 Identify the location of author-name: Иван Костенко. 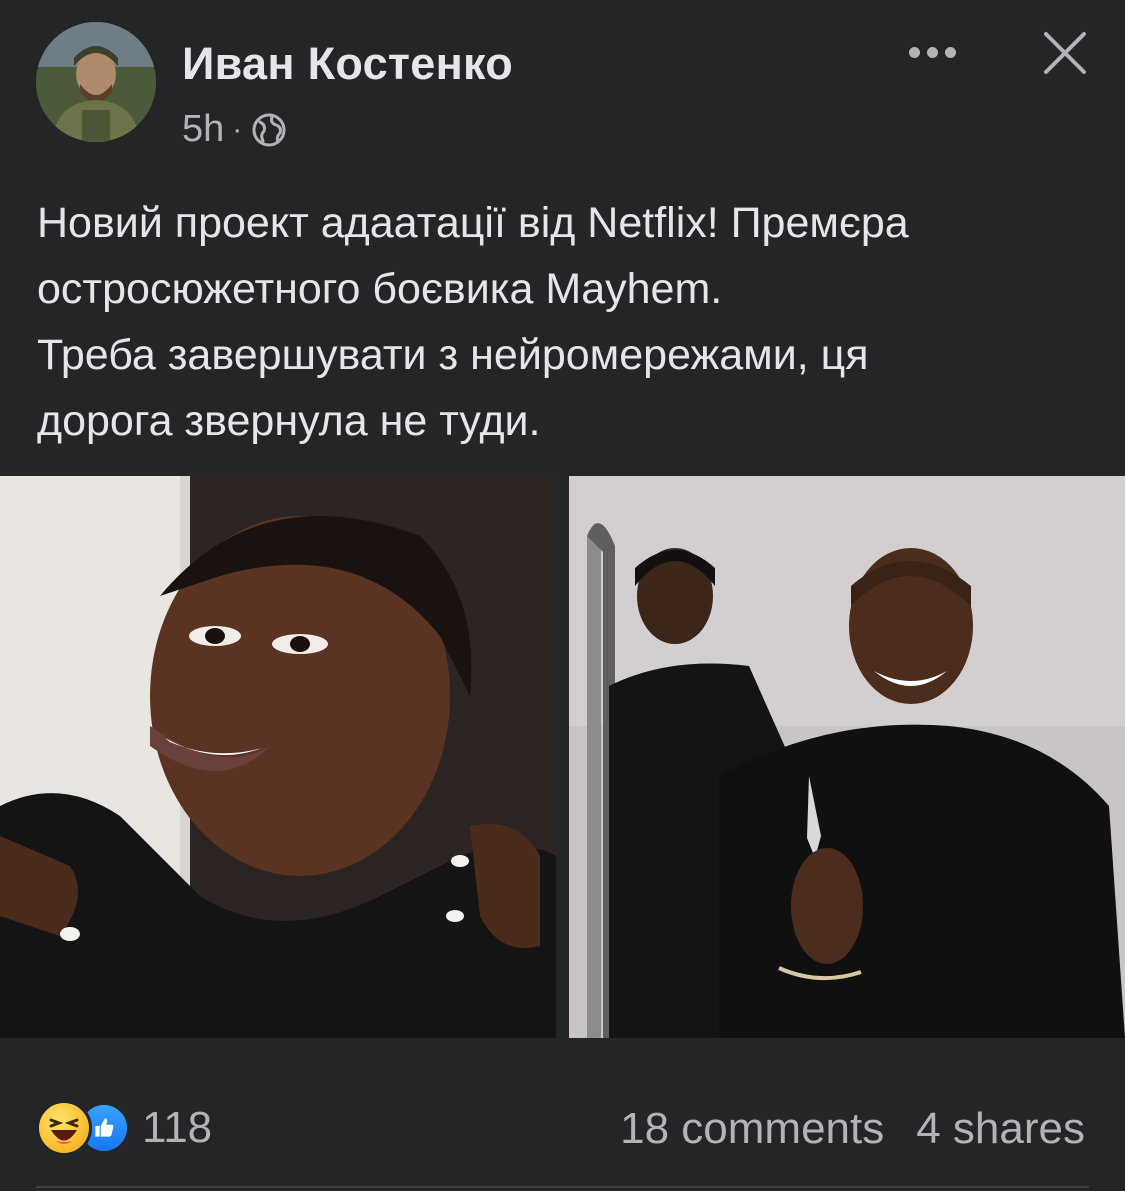
(347, 64).